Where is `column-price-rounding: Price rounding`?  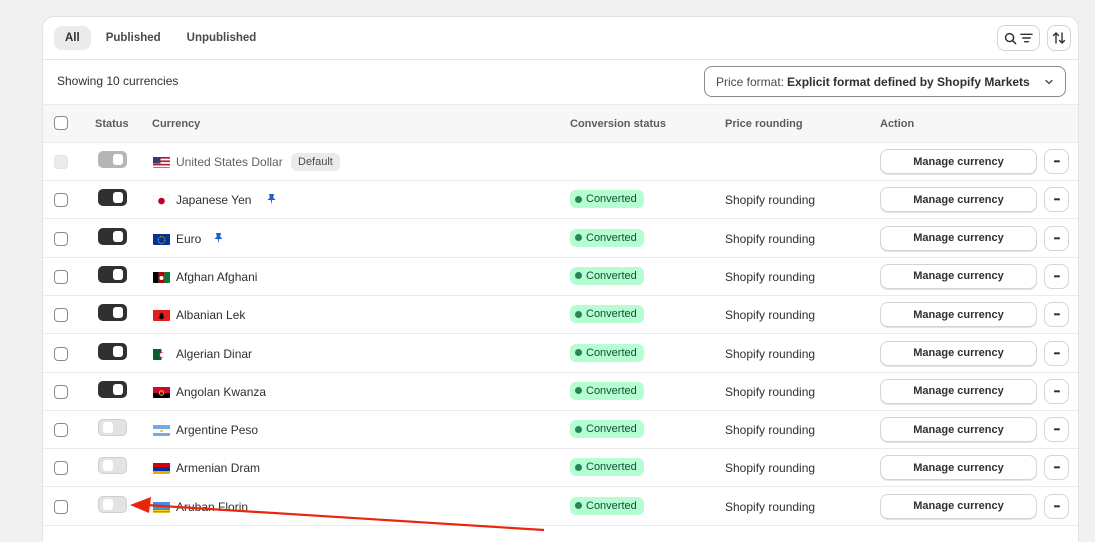
column-price-rounding: Price rounding is located at coordinates (764, 124).